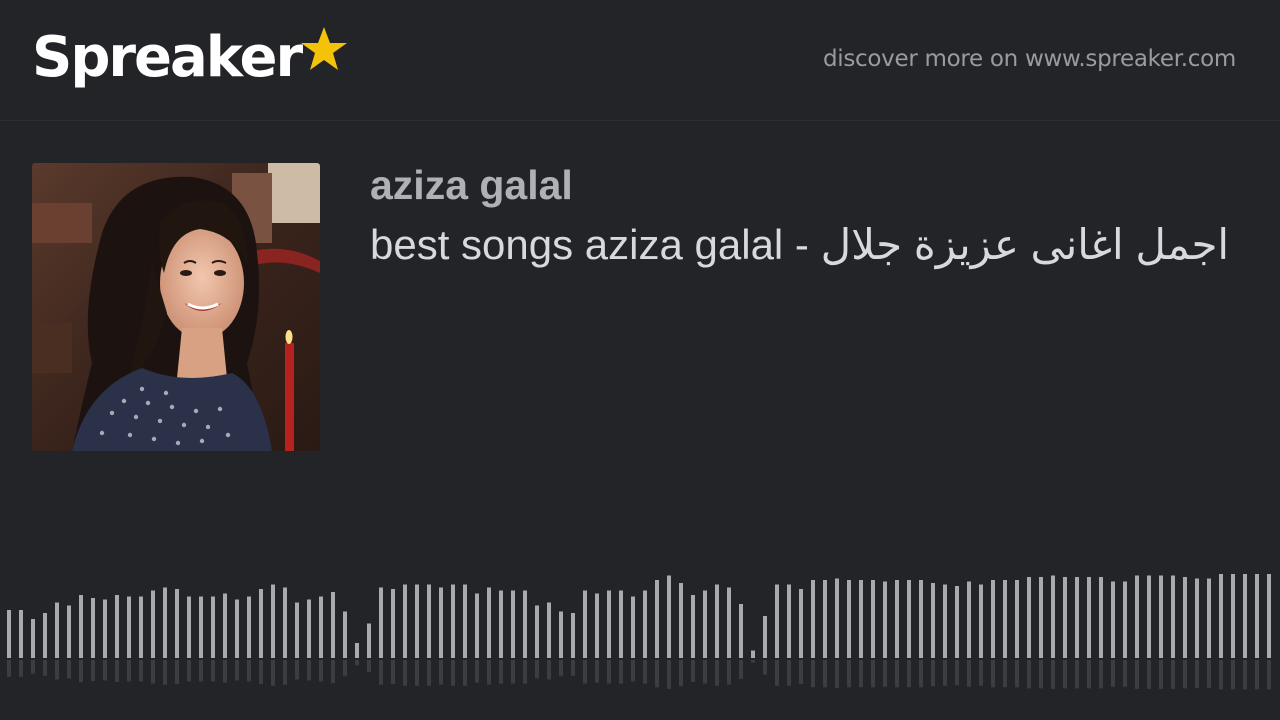 This screenshot has width=1280, height=720. I want to click on star-icon, so click(324, 48).